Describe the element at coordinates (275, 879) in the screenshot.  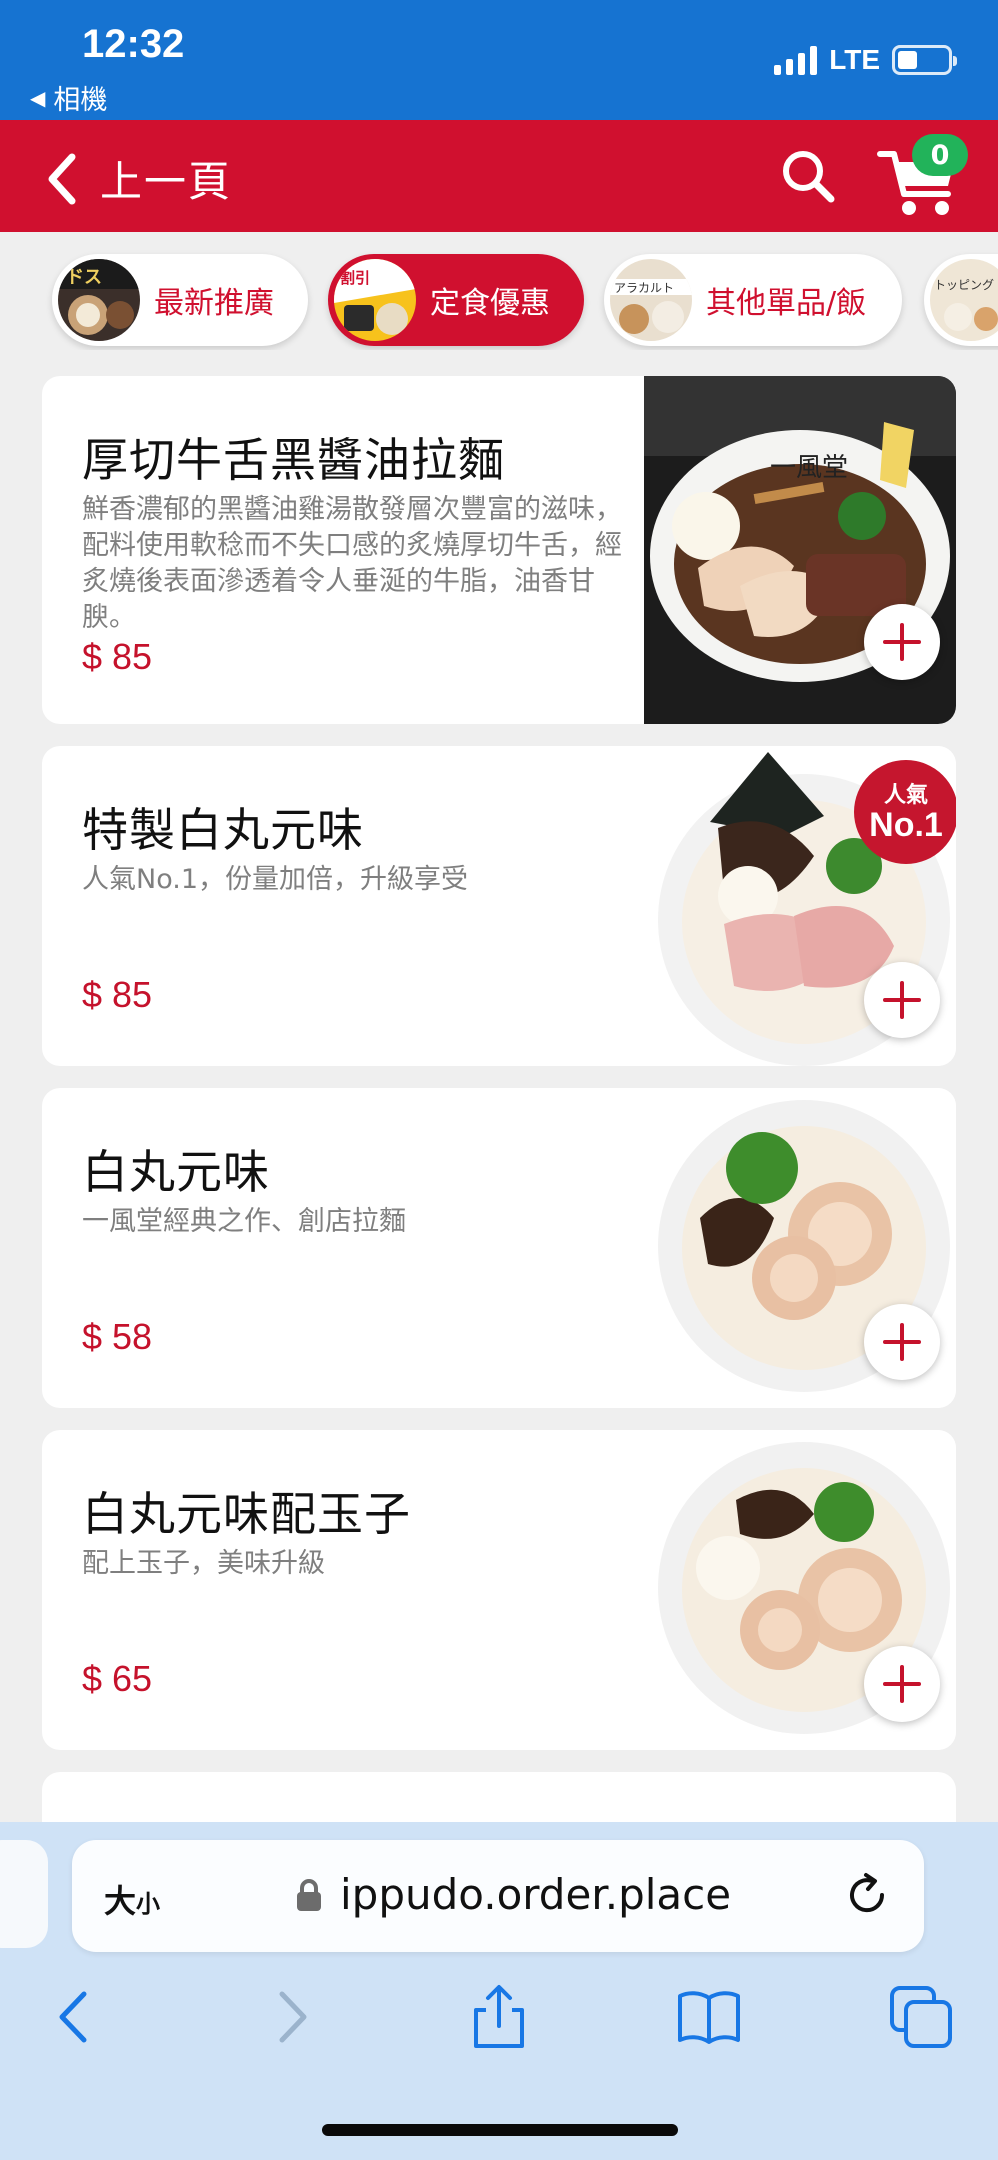
I see `item-description: 人氣No.1，份量加倍，升級享受` at that location.